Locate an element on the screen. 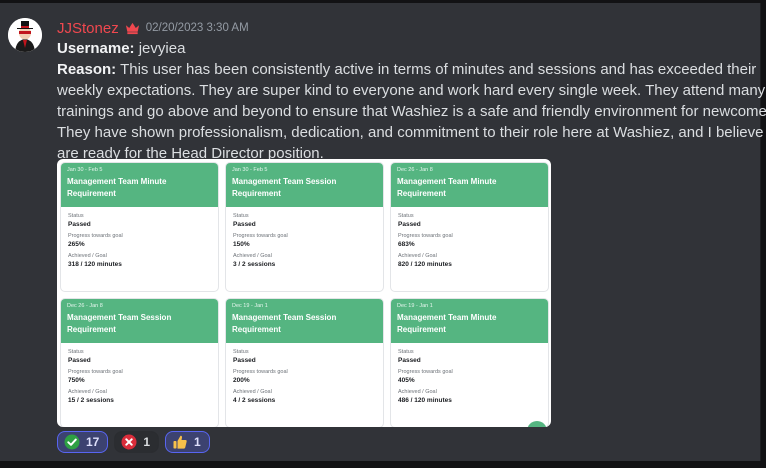  progress-value: 265% is located at coordinates (76, 244).